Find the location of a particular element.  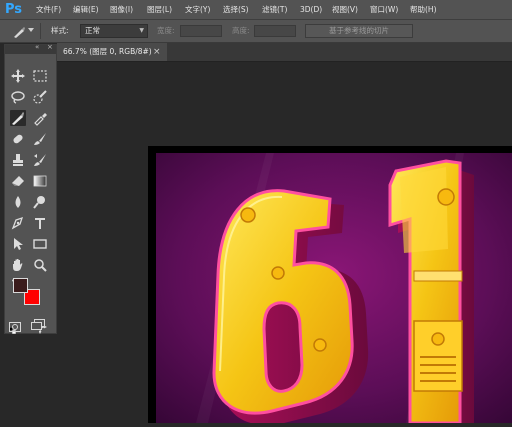

menu-image: 图像(I) is located at coordinates (121, 9).